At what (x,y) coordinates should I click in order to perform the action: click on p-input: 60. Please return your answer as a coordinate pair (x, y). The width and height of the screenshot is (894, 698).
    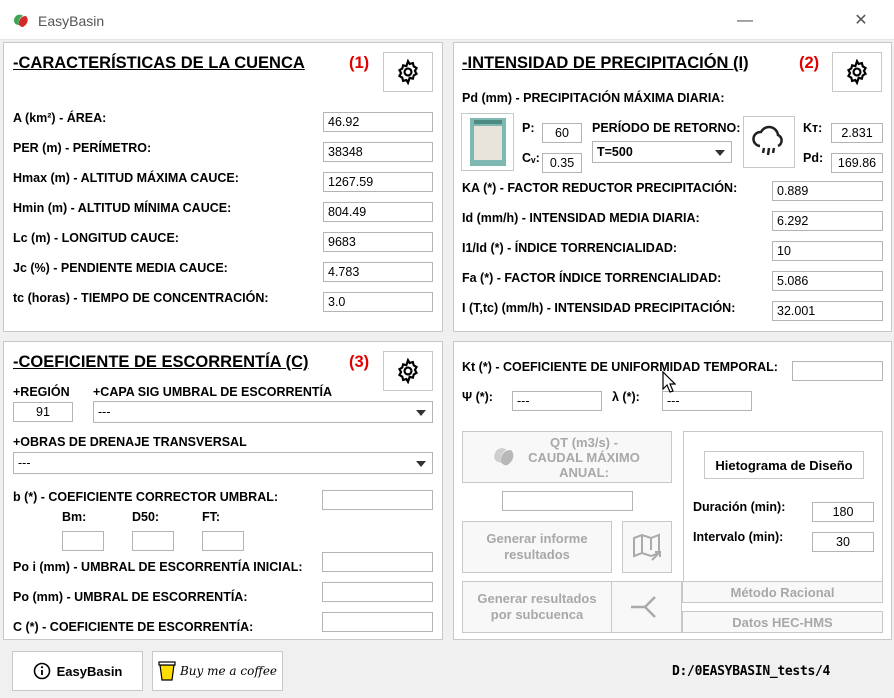
    Looking at the image, I should click on (562, 133).